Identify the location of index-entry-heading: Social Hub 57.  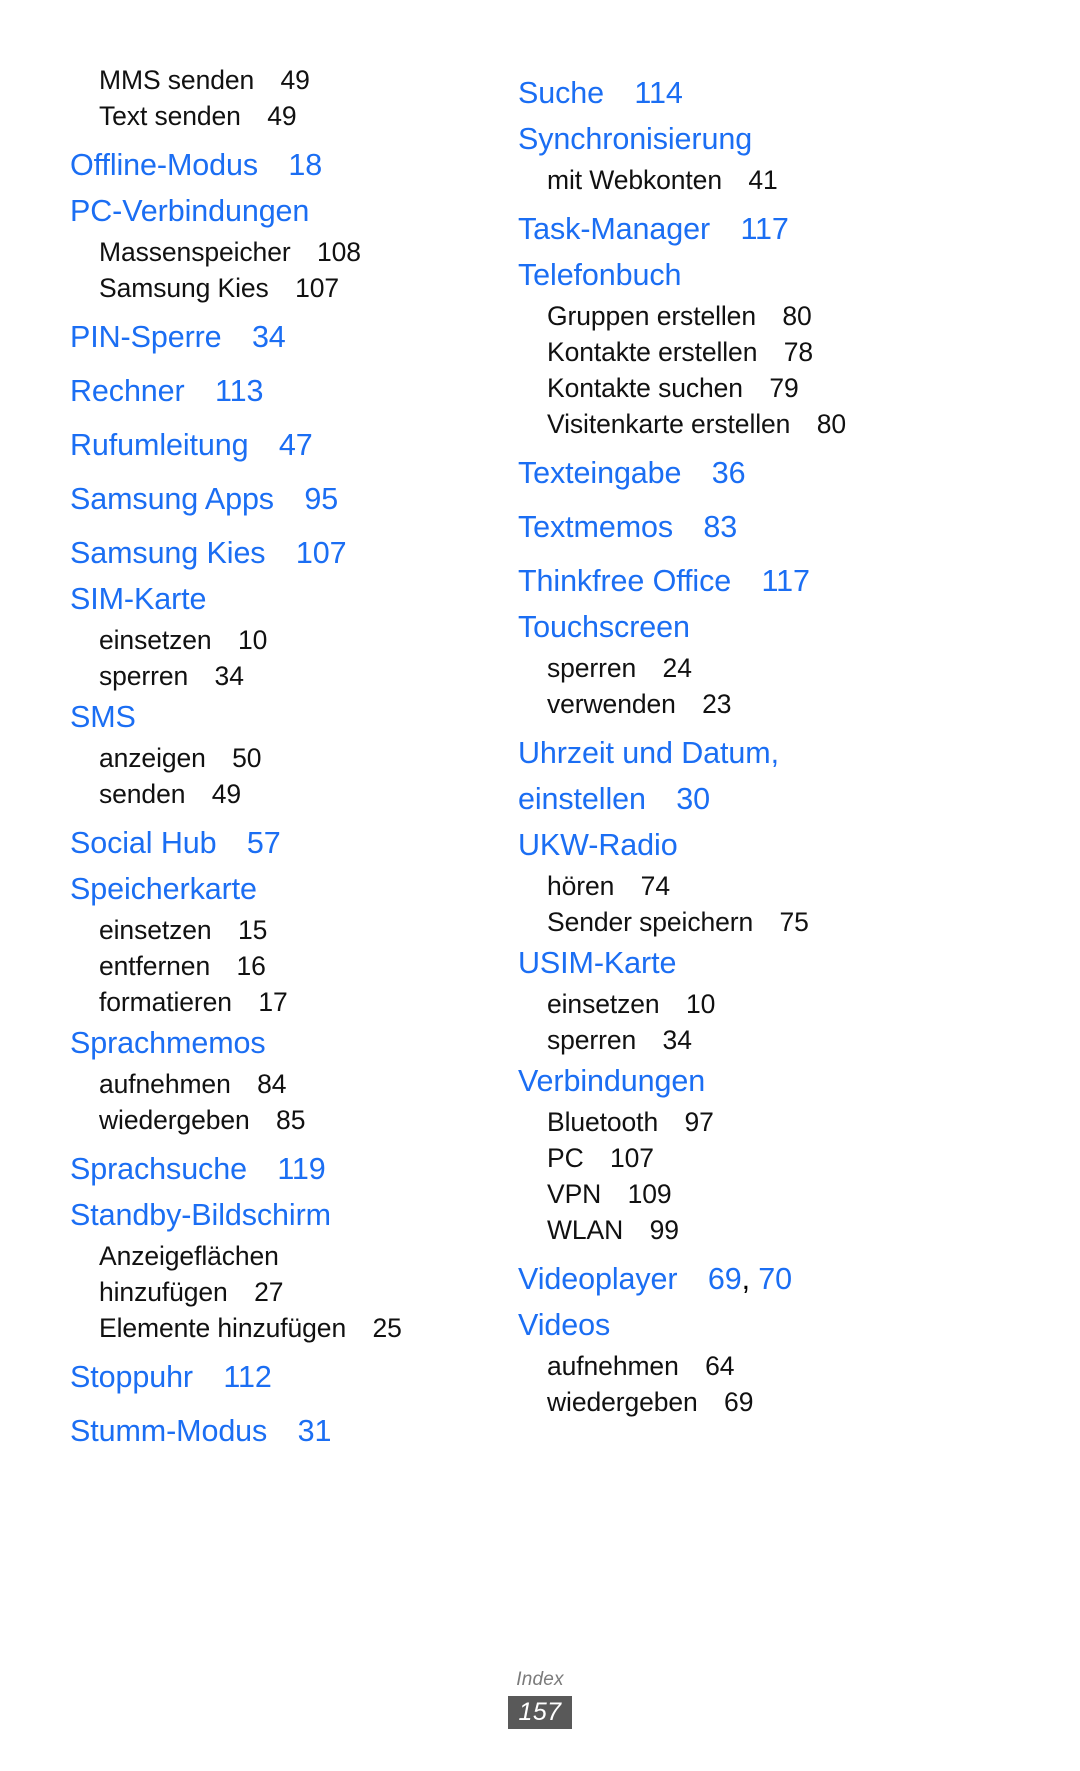
(280, 843).